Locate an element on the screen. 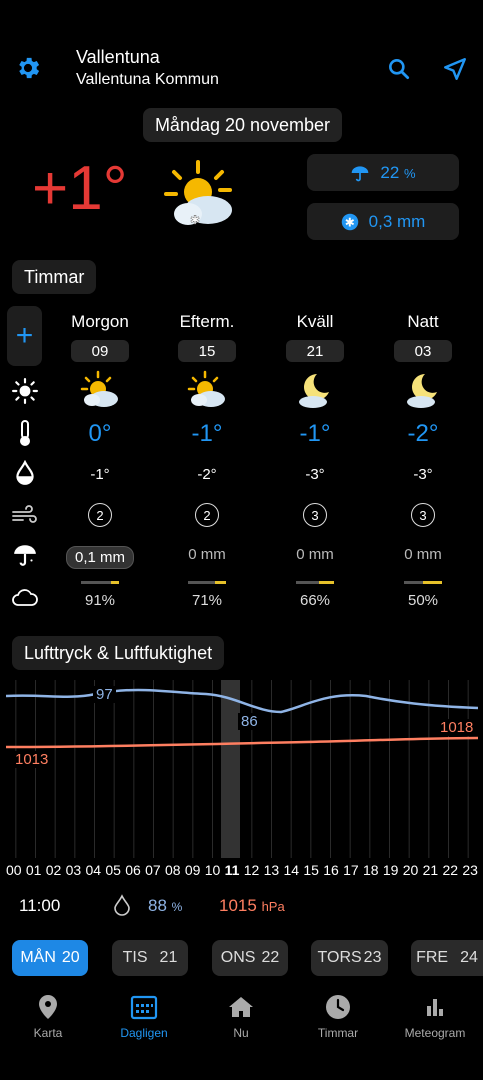  hour-tick: 21 is located at coordinates (430, 870).